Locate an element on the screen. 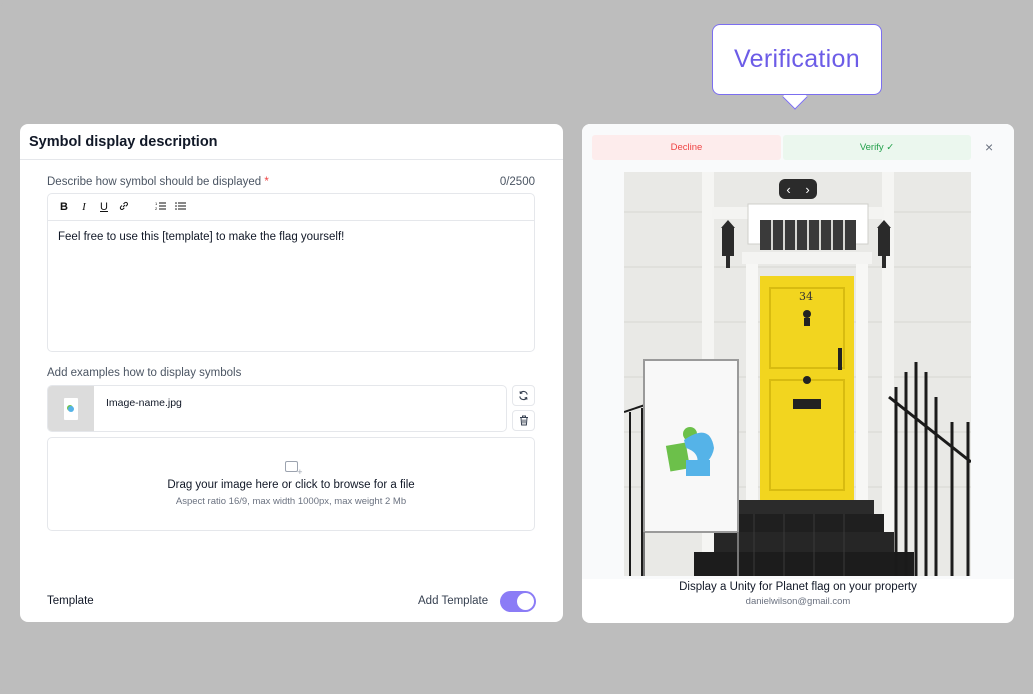 The image size is (1033, 694). verify-button: Verify ✓ is located at coordinates (877, 147).